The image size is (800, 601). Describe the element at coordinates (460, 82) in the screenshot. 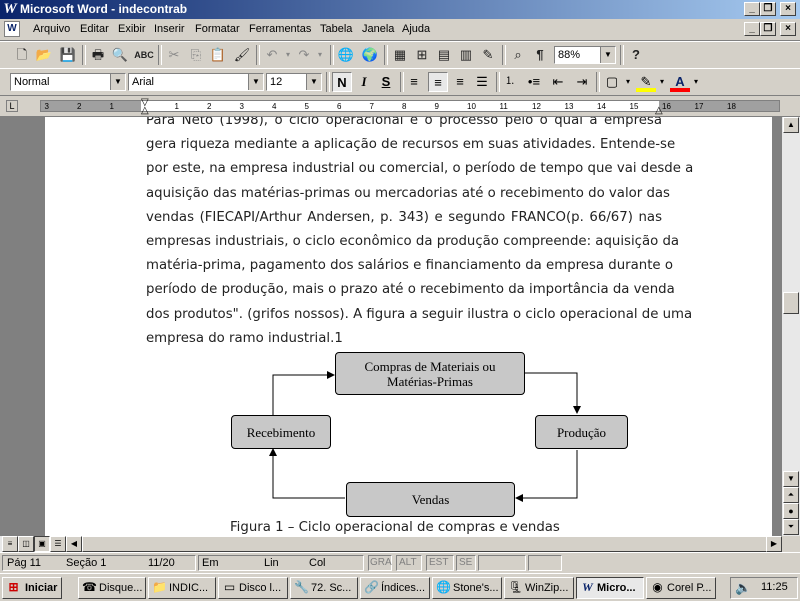

I see `align-right-icon: ≡` at that location.